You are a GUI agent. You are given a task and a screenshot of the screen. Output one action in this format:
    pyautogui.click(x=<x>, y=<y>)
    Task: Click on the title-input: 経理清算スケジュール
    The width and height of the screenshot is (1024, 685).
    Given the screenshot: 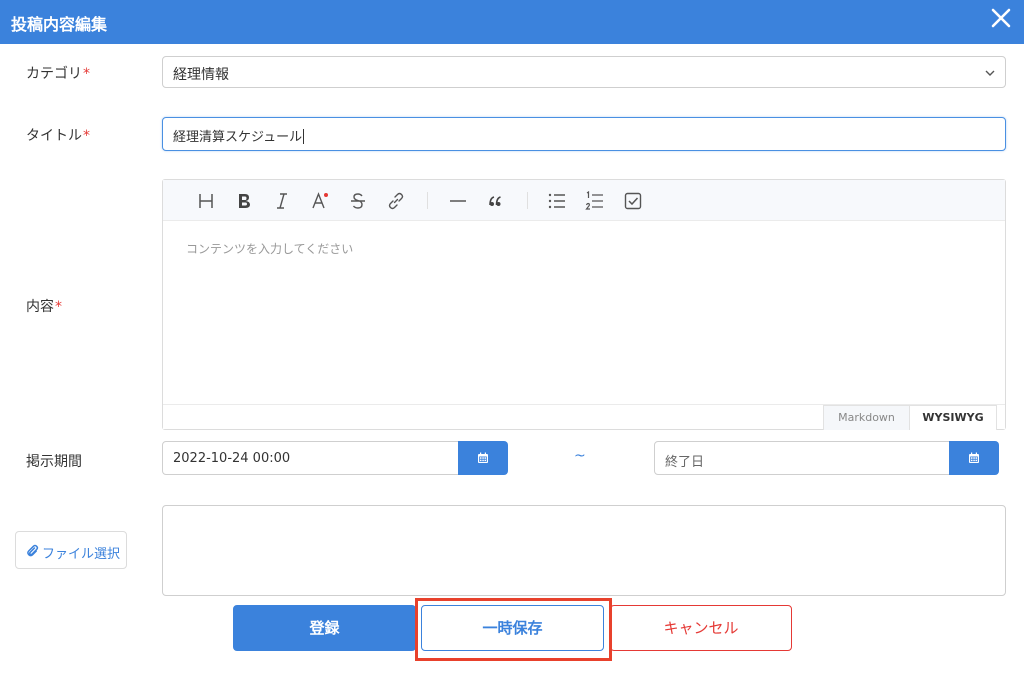 What is the action you would take?
    pyautogui.click(x=584, y=134)
    